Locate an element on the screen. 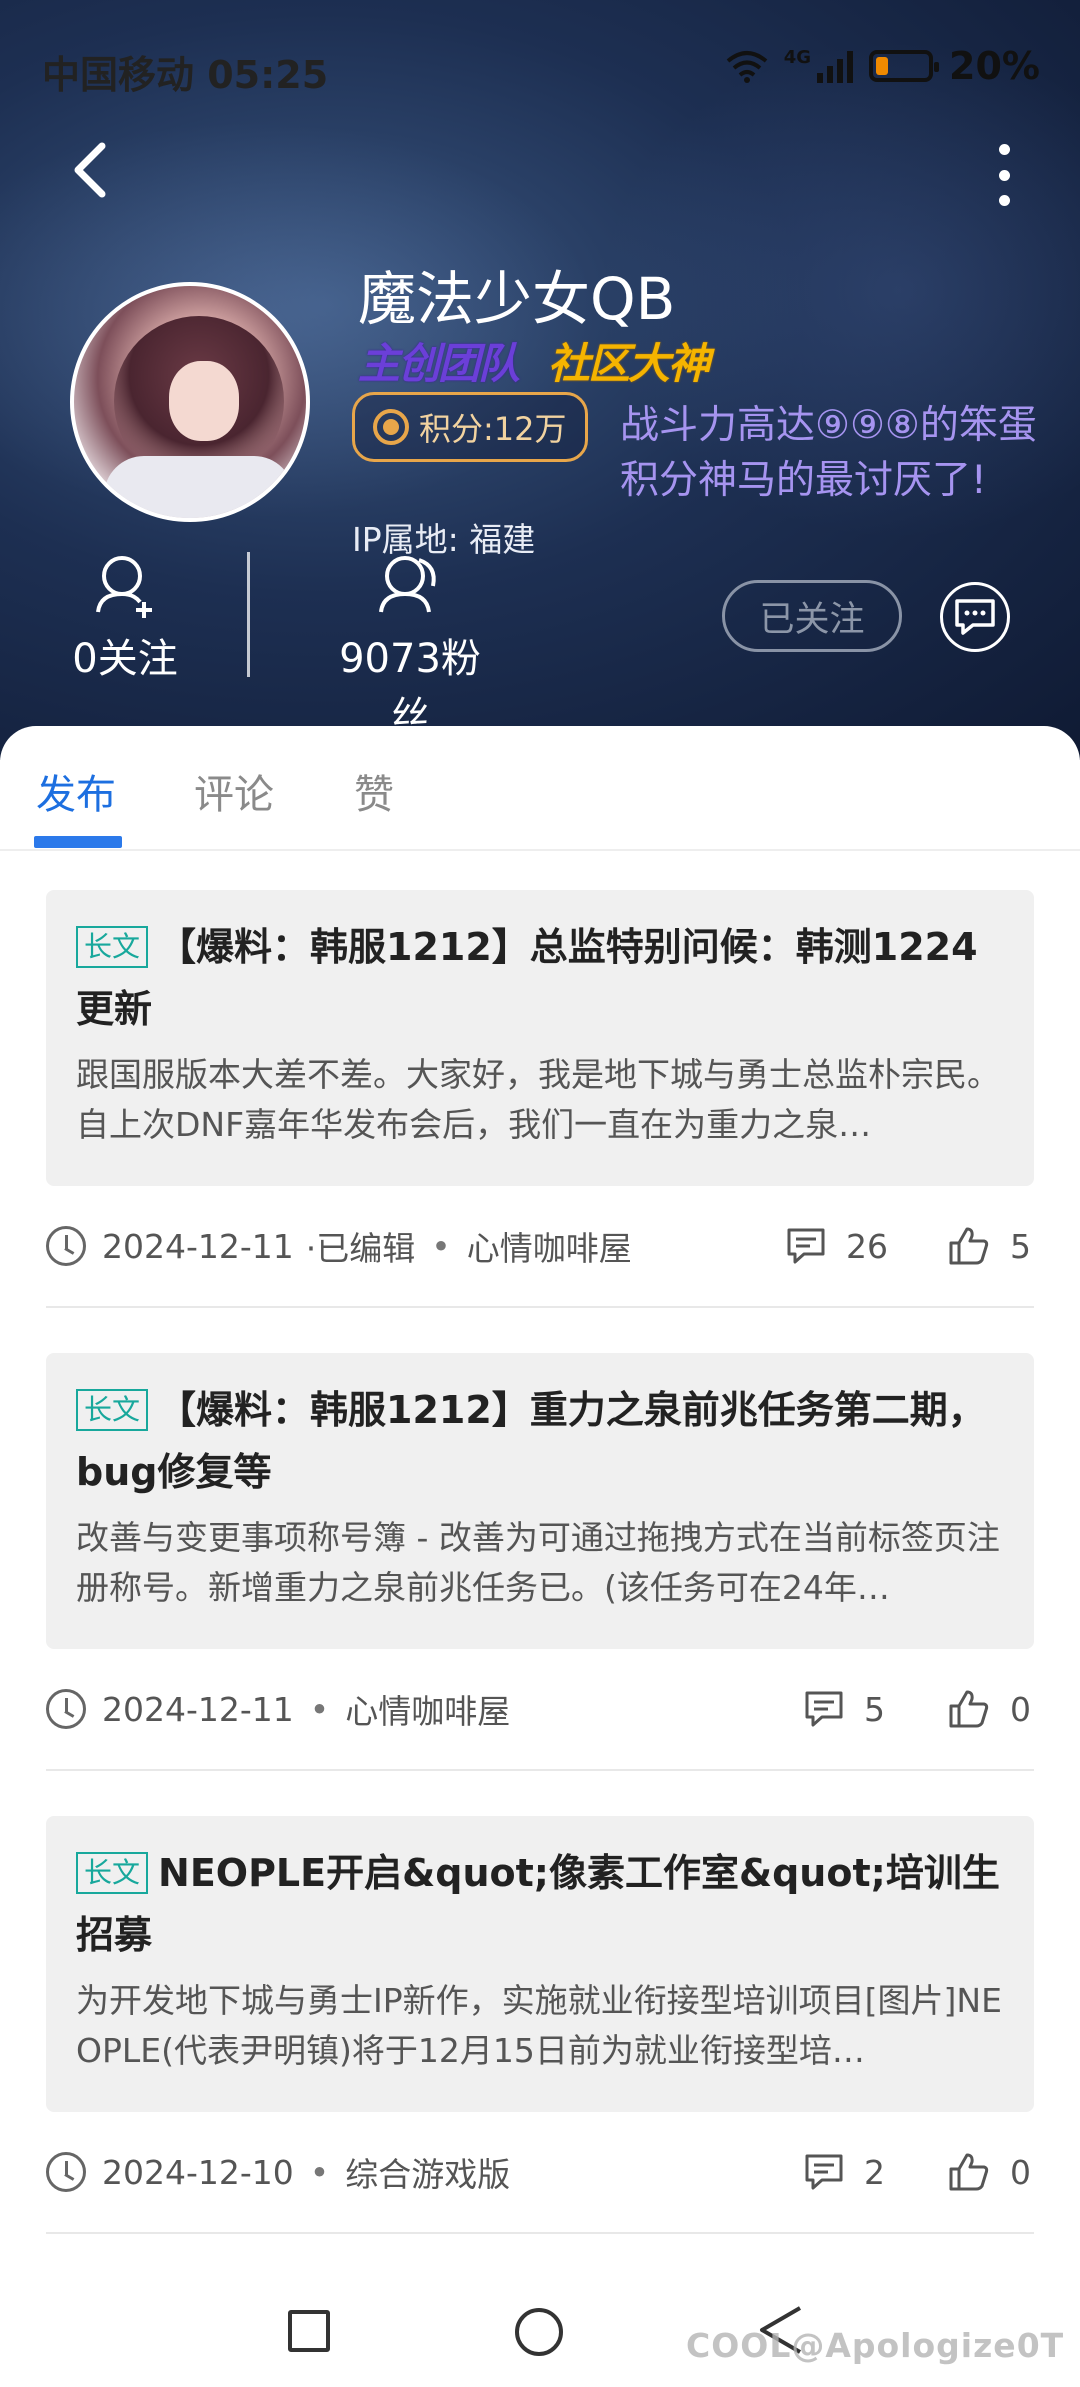 The width and height of the screenshot is (1080, 2387). post-title-text: 【爆料：韩服1212】总监特别问候：韩测1224更新 is located at coordinates (527, 978).